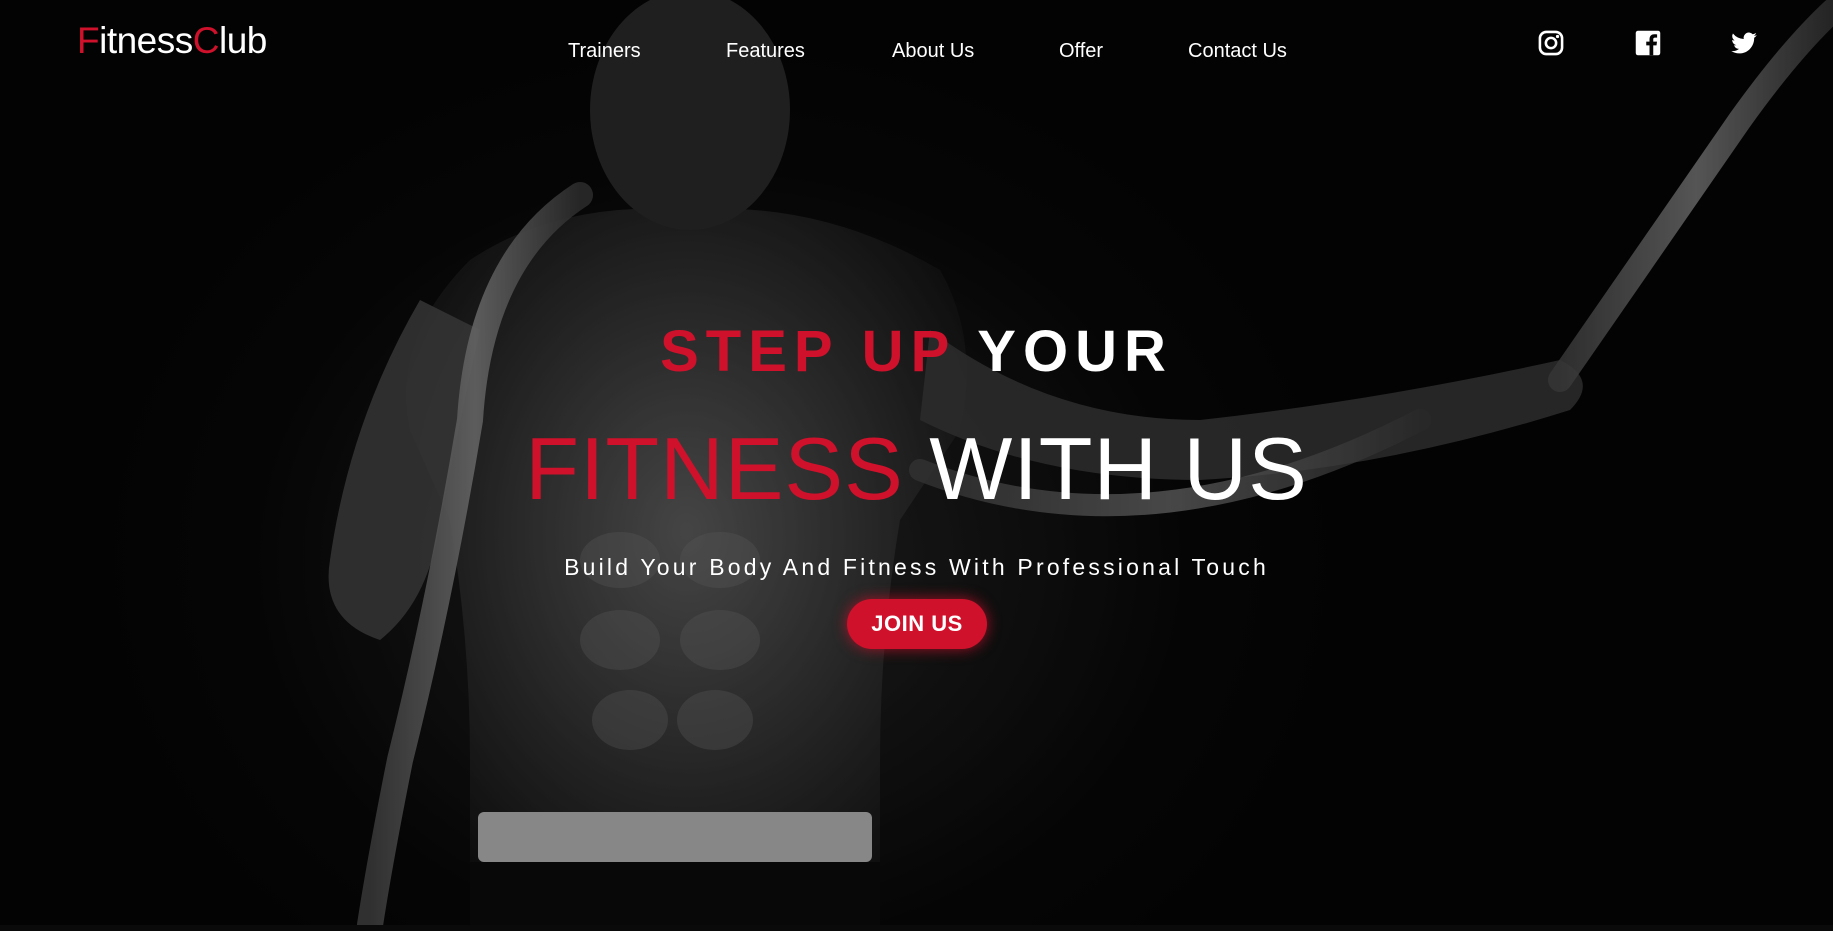 This screenshot has height=931, width=1833. Describe the element at coordinates (808, 351) in the screenshot. I see `headline-accent-step-up: STEP UP` at that location.